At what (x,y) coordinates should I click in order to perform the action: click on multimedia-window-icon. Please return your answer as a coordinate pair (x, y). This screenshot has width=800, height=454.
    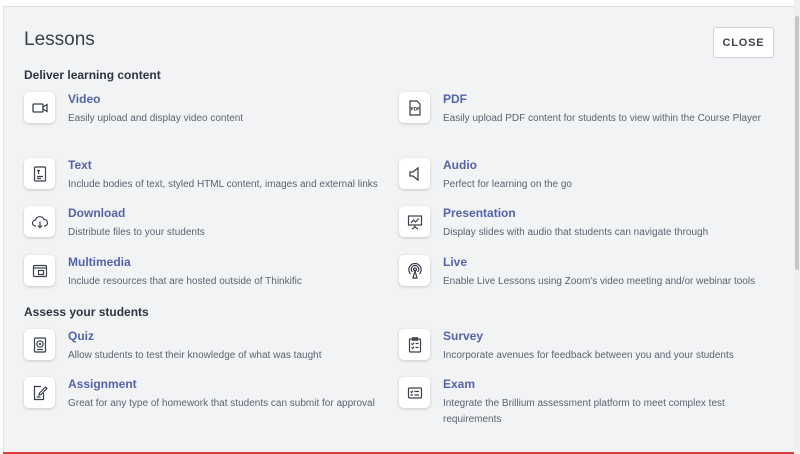
    Looking at the image, I should click on (39, 270).